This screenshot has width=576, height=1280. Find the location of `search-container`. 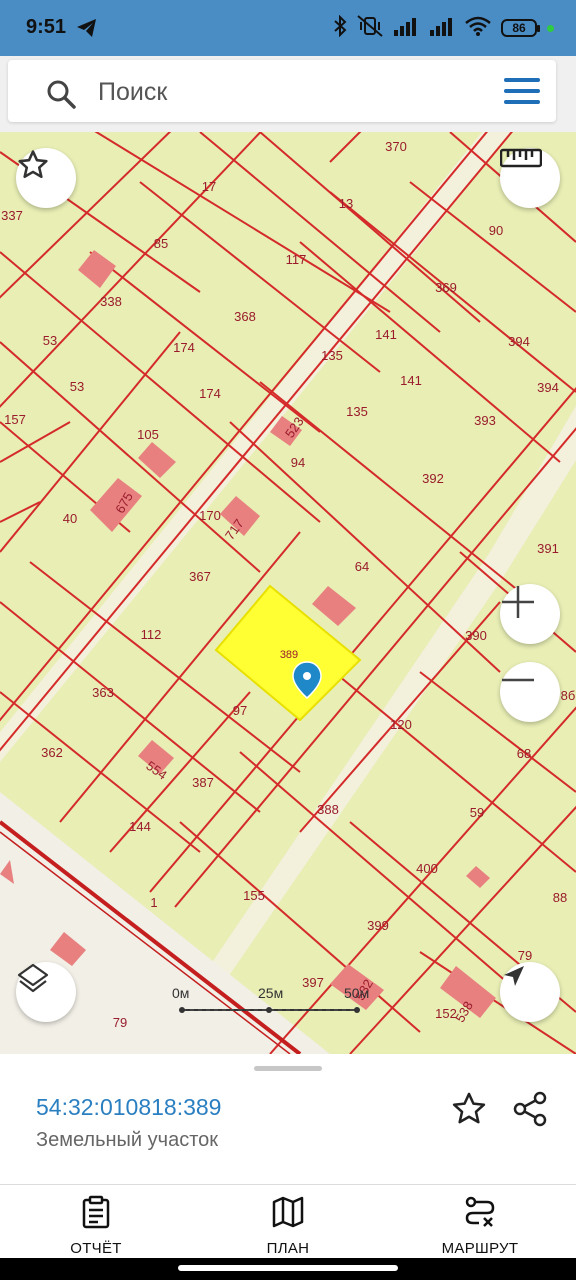

search-container is located at coordinates (288, 94).